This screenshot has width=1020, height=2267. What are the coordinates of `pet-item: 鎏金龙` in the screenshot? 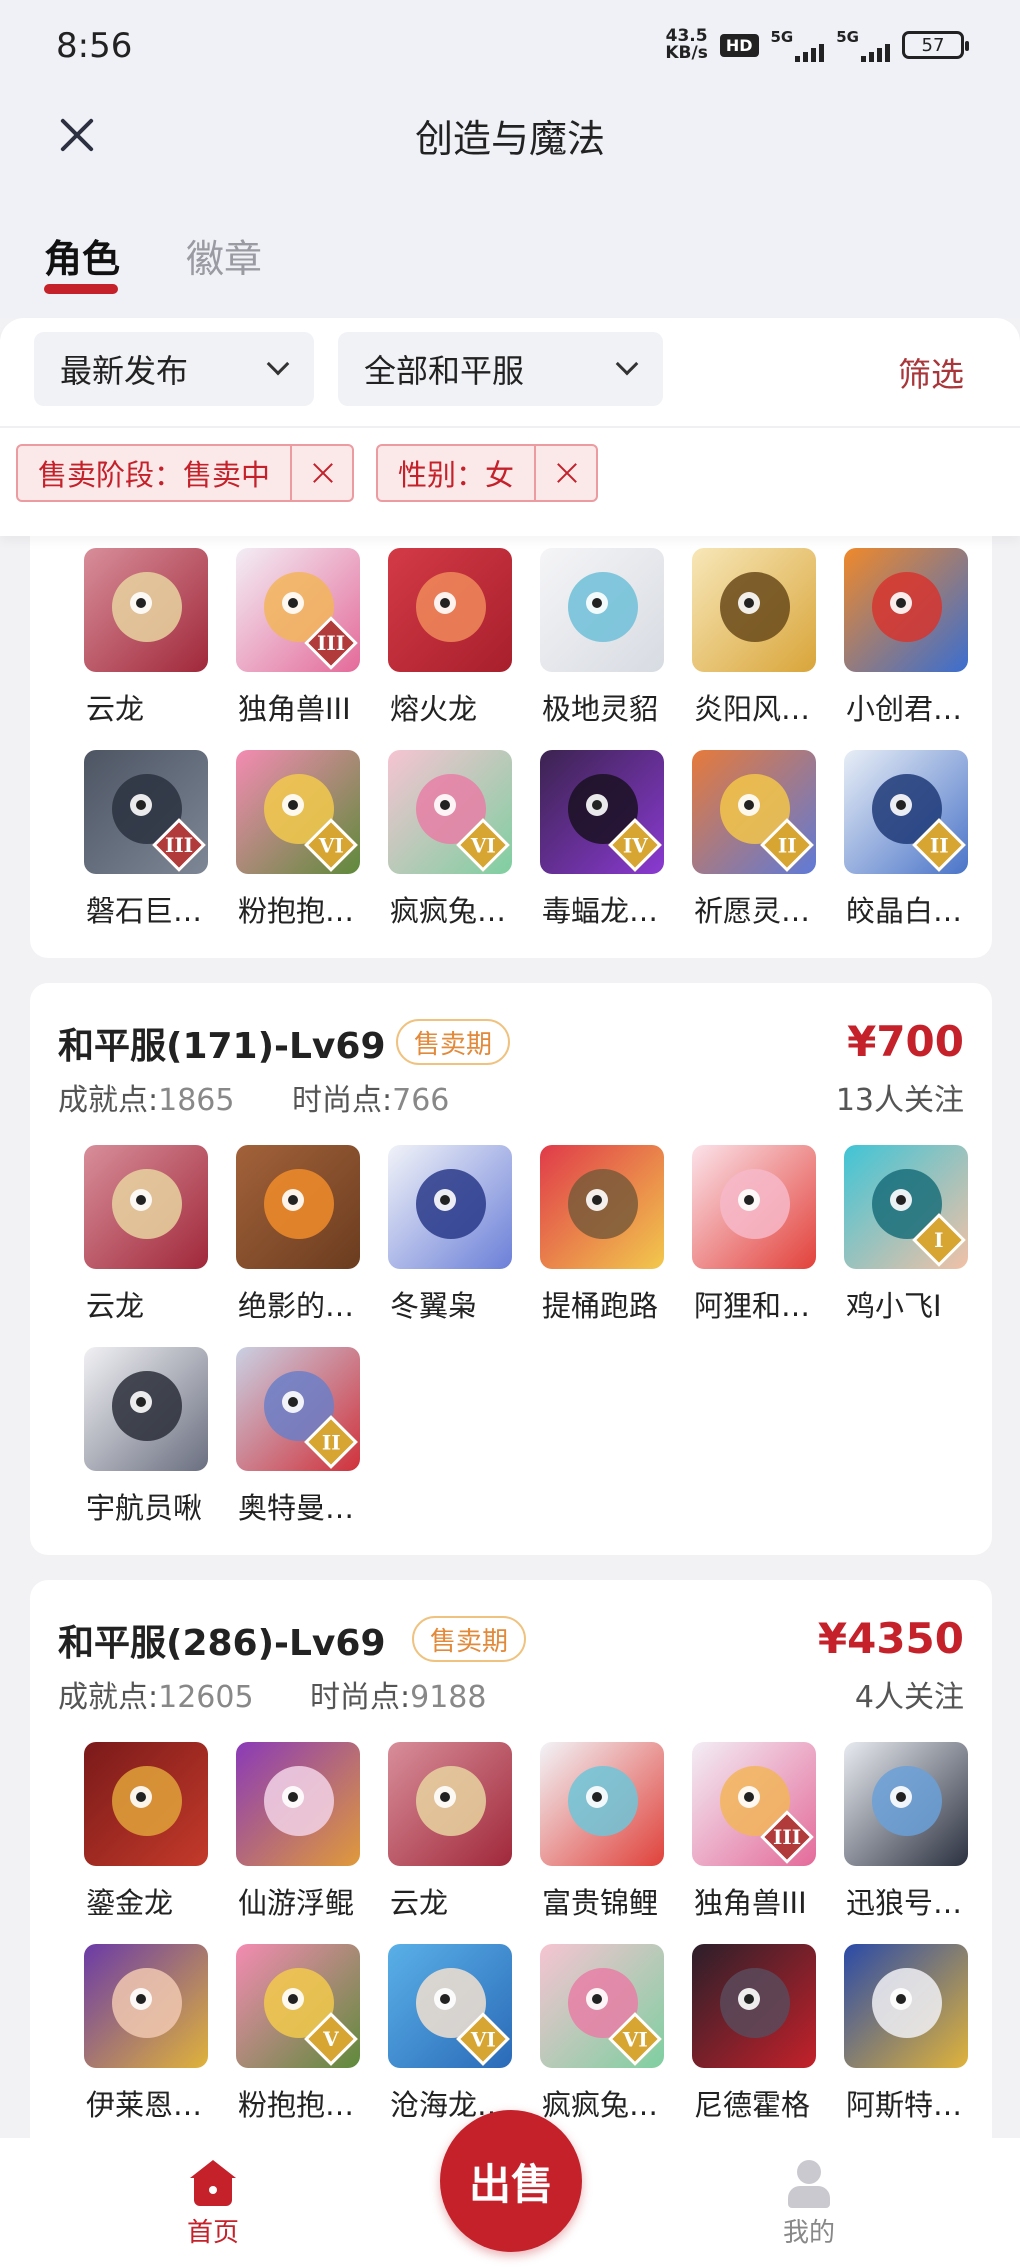 It's located at (160, 1834).